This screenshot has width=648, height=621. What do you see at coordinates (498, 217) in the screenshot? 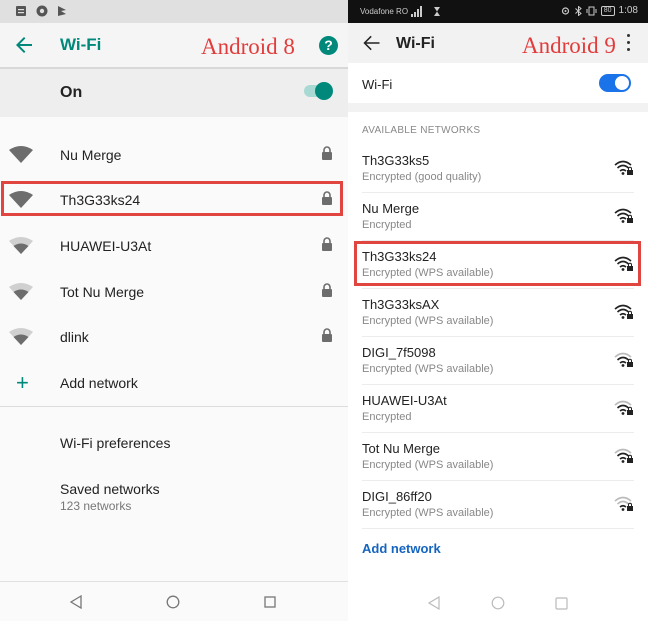
I see `network-item: Nu Merge Encrypted` at bounding box center [498, 217].